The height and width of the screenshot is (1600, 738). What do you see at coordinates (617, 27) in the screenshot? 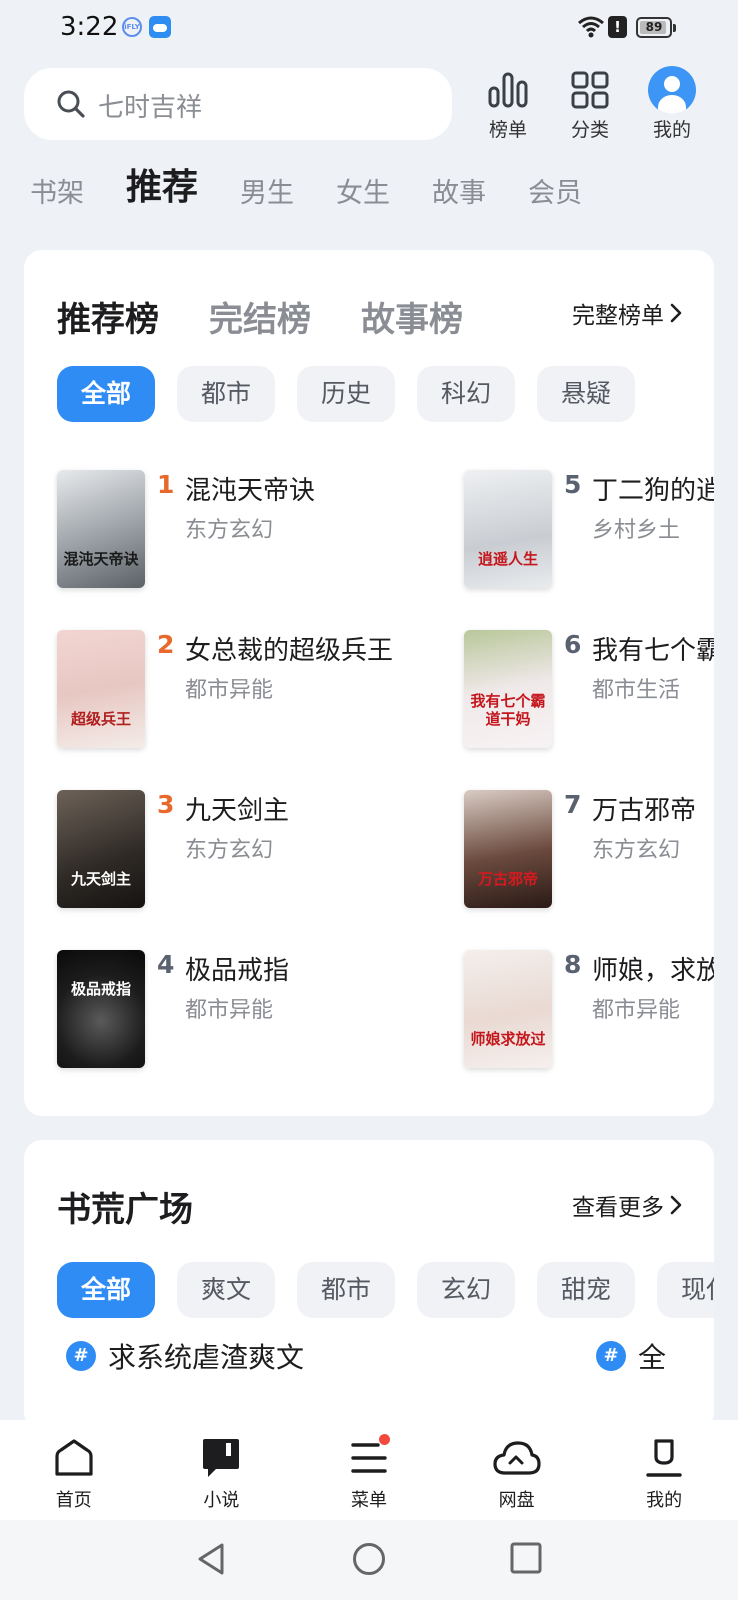
I see `alert-icon: !` at bounding box center [617, 27].